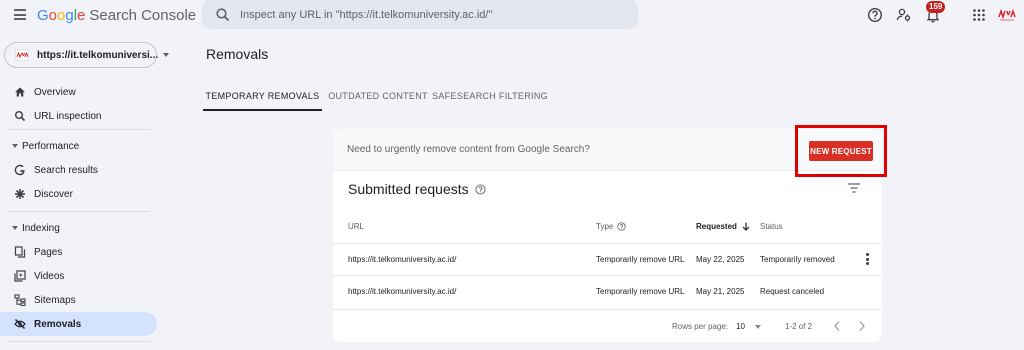 This screenshot has width=1024, height=350. Describe the element at coordinates (48, 252) in the screenshot. I see `sidebar-item-label: Pages` at that location.